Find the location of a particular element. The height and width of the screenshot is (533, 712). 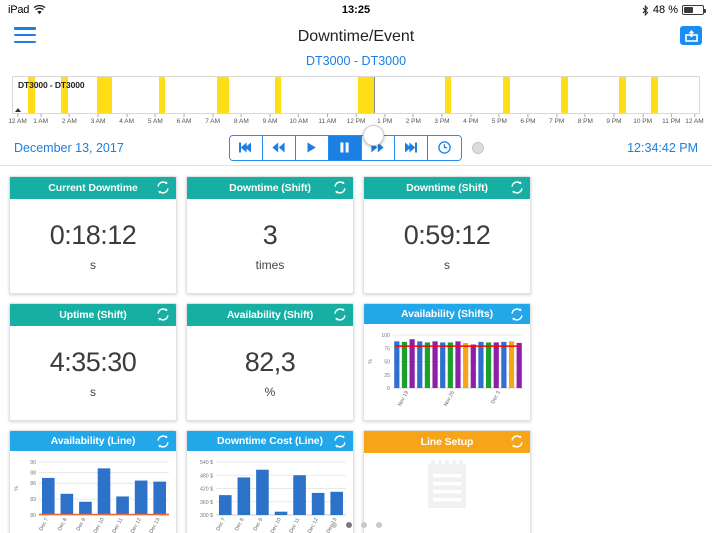

rewind-icon is located at coordinates (278, 147).